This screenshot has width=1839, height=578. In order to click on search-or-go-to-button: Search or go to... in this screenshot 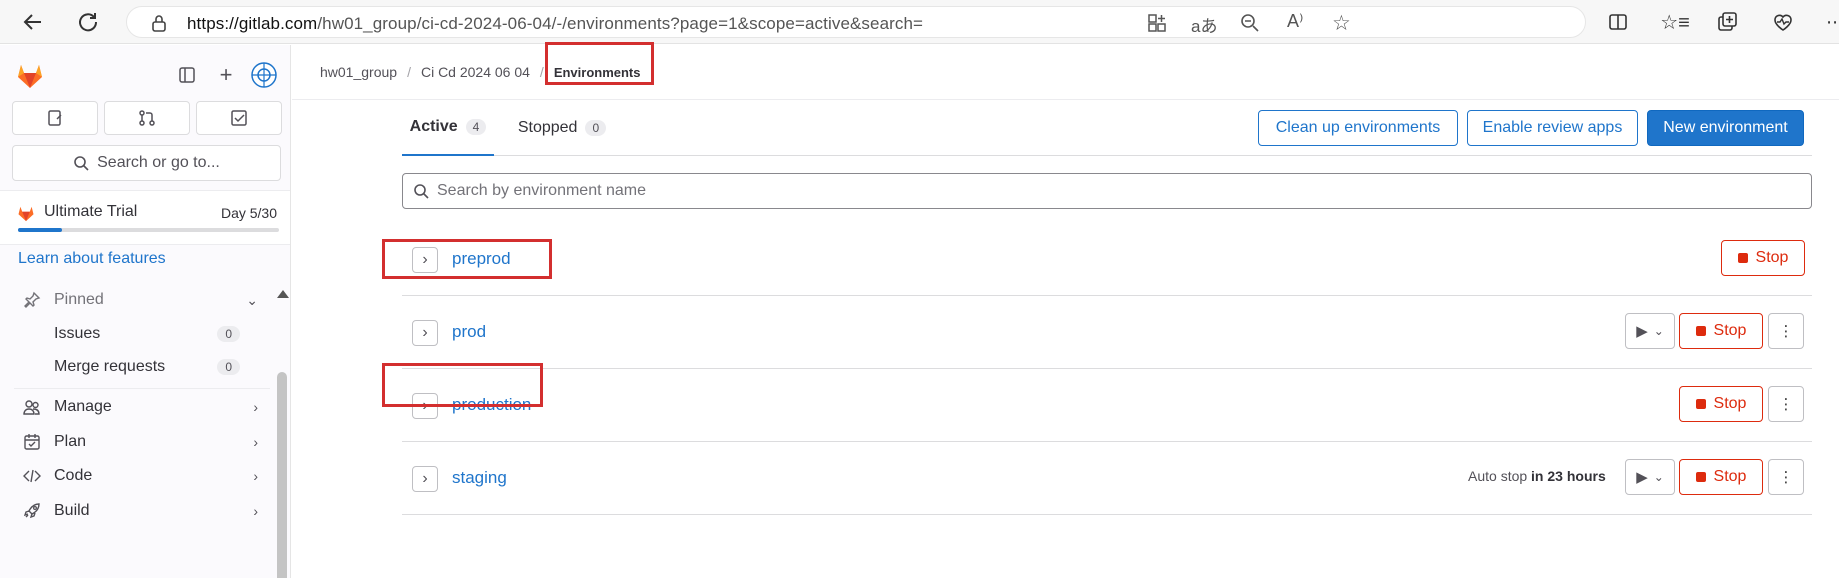, I will do `click(146, 163)`.